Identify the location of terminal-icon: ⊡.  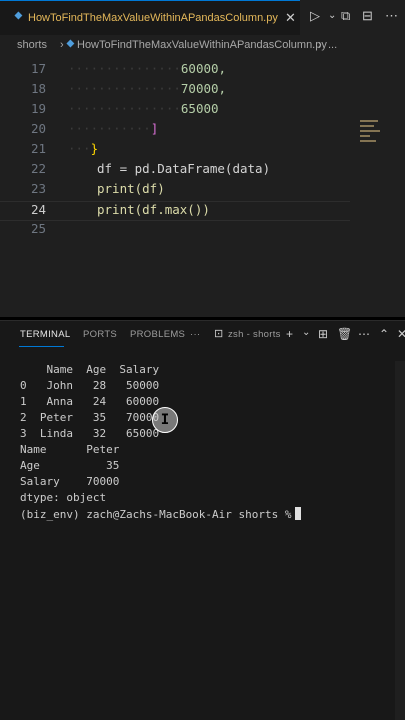
(219, 334).